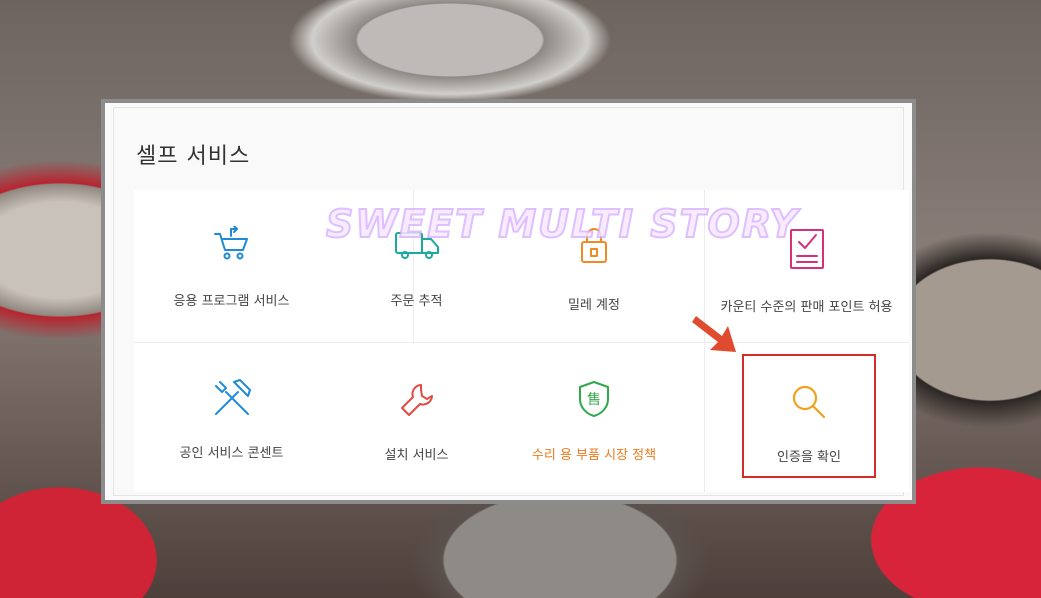 The image size is (1041, 598). Describe the element at coordinates (562, 224) in the screenshot. I see `watermark-text: SWEET MULTI STORY` at that location.